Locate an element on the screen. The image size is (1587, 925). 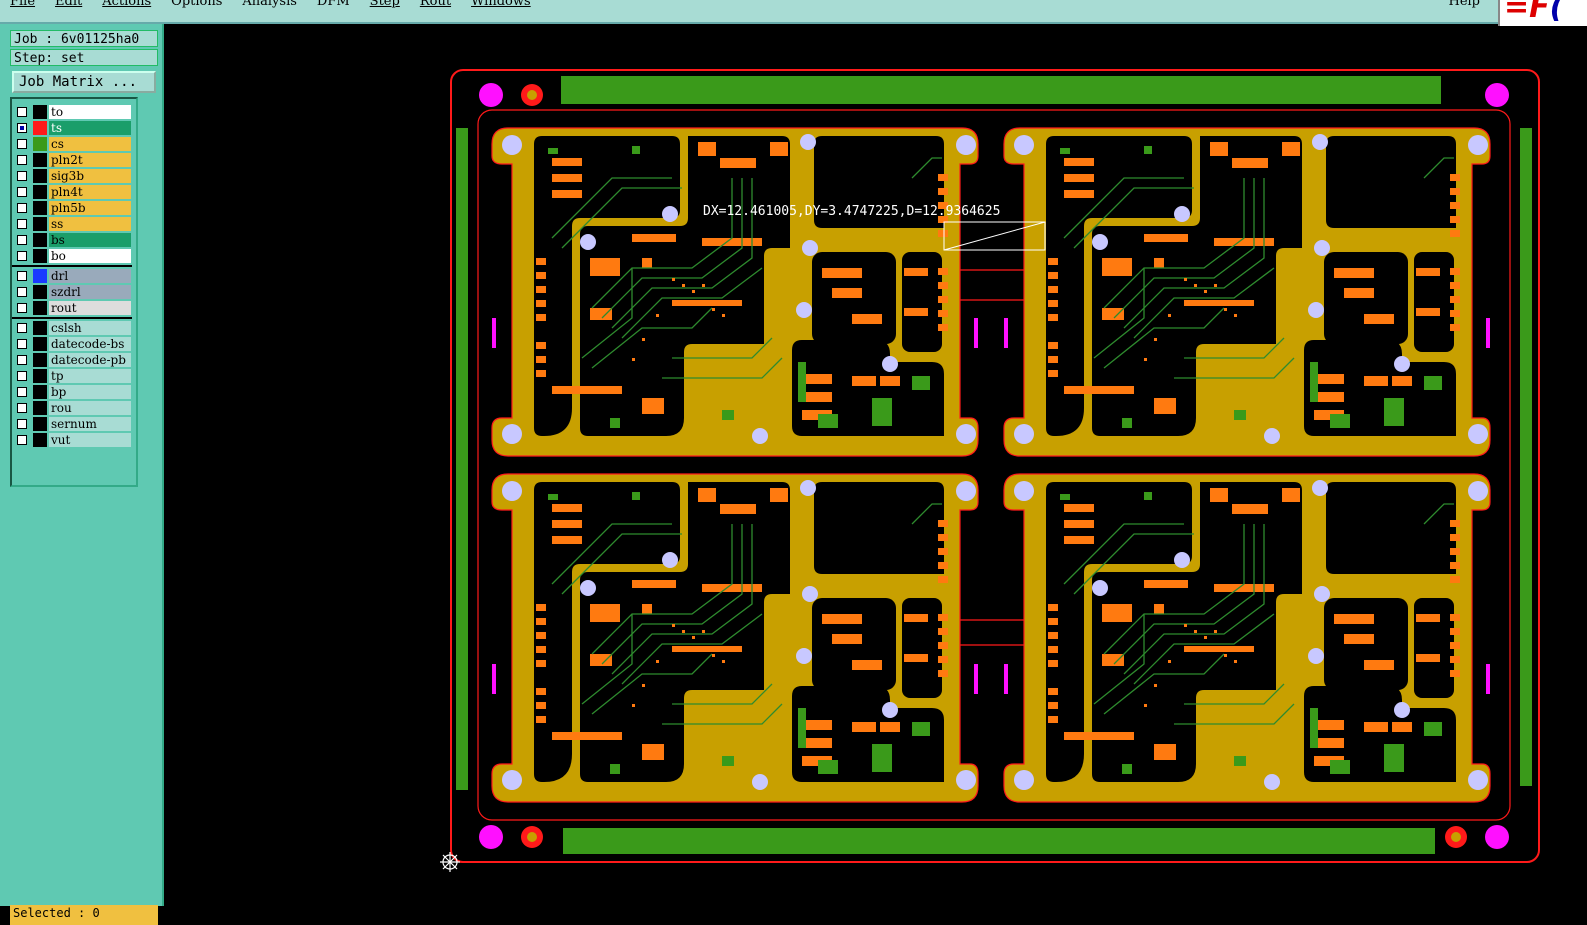
panel-rail-right is located at coordinates (1526, 457).